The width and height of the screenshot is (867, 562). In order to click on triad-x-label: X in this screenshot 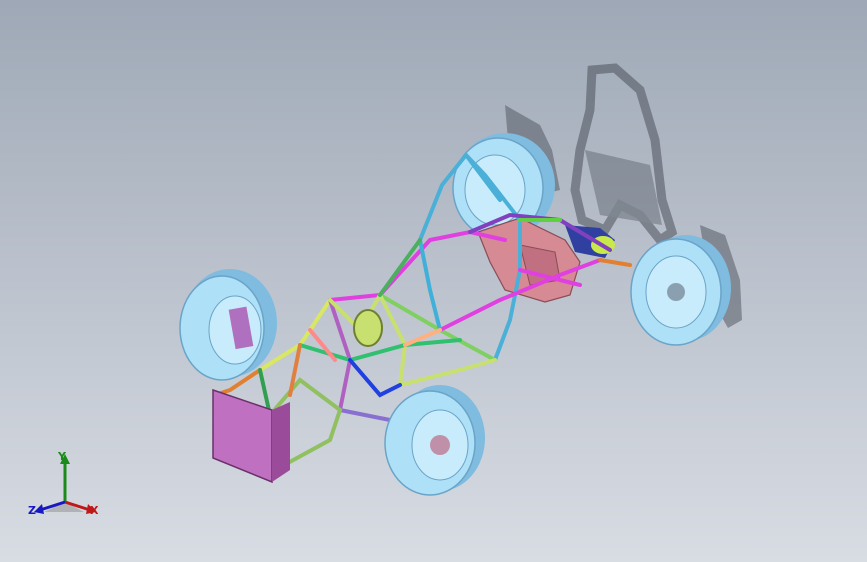, I will do `click(94, 510)`.